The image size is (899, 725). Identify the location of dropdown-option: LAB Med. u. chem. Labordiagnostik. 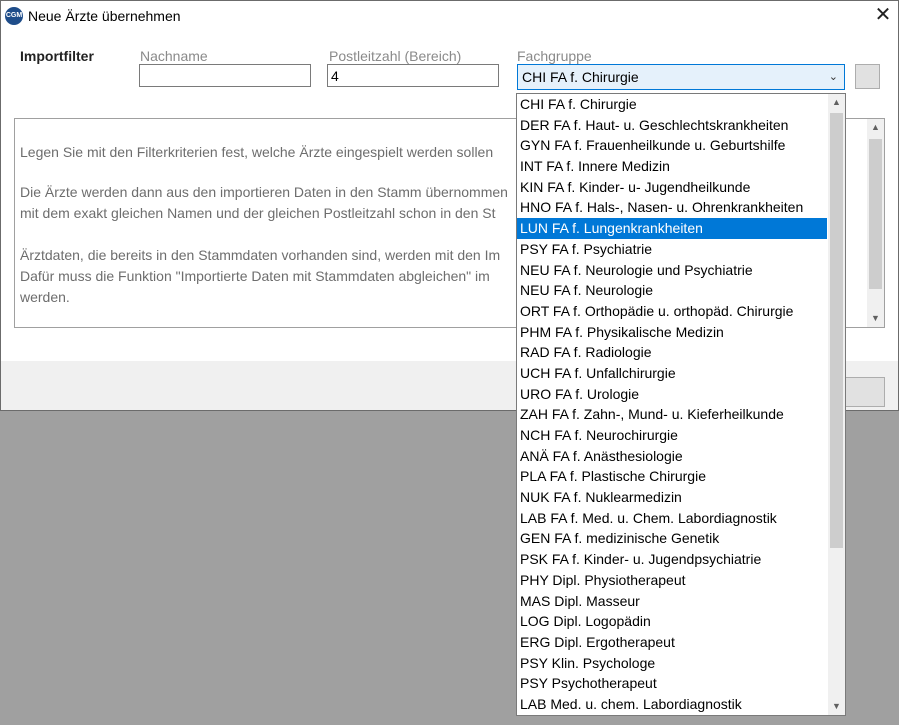
(672, 704).